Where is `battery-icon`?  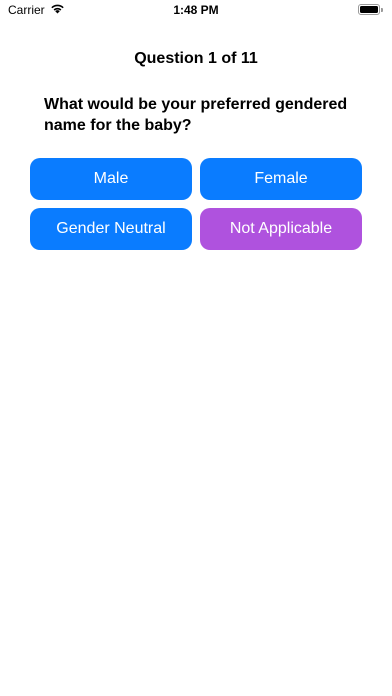 battery-icon is located at coordinates (369, 9).